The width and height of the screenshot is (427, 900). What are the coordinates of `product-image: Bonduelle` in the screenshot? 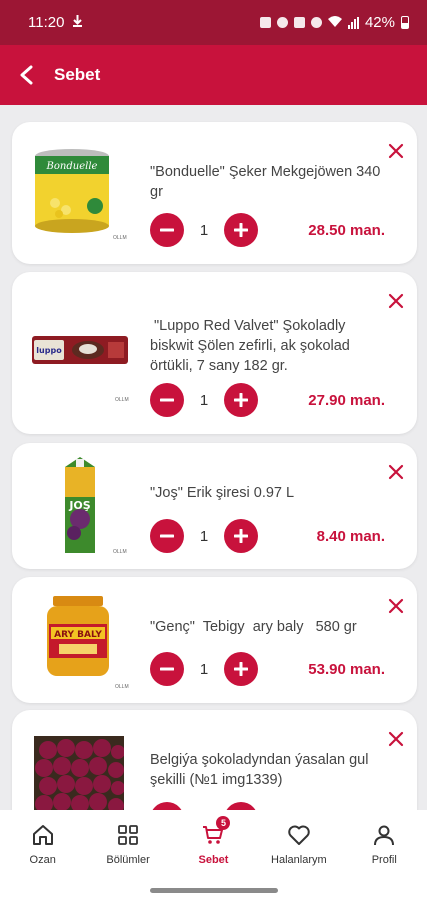 It's located at (72, 191).